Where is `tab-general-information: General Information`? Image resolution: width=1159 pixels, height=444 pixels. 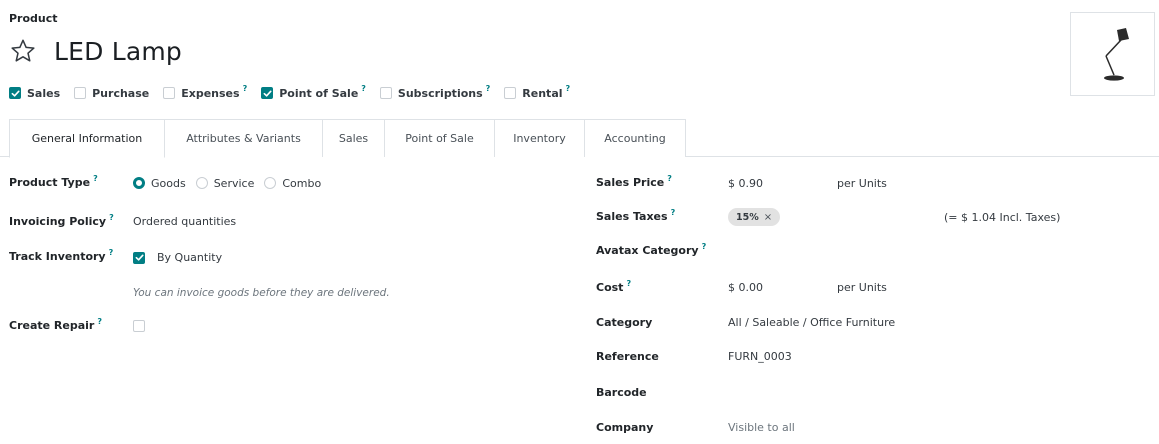 tab-general-information: General Information is located at coordinates (87, 138).